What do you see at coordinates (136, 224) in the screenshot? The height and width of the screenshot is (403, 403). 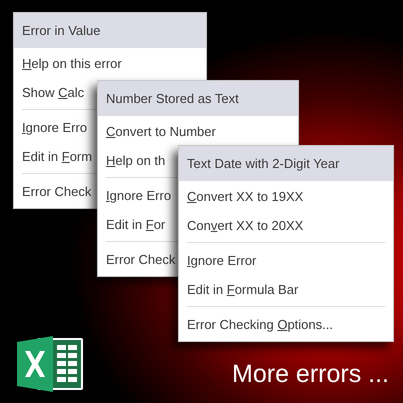 I see `menu-item: Edit in For` at bounding box center [136, 224].